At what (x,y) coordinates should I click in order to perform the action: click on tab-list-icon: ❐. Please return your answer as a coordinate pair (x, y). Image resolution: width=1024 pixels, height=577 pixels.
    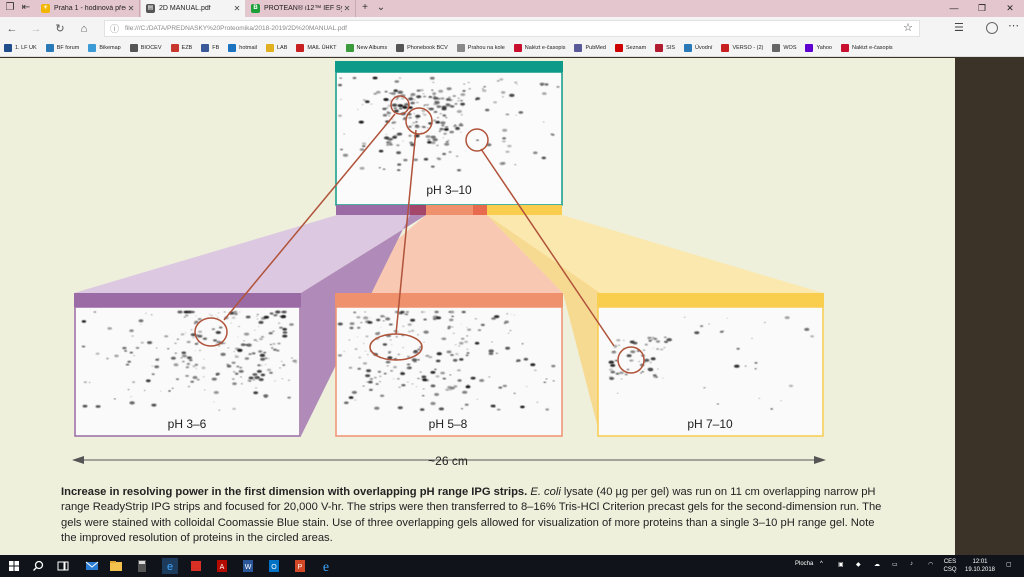
    Looking at the image, I should click on (10, 8).